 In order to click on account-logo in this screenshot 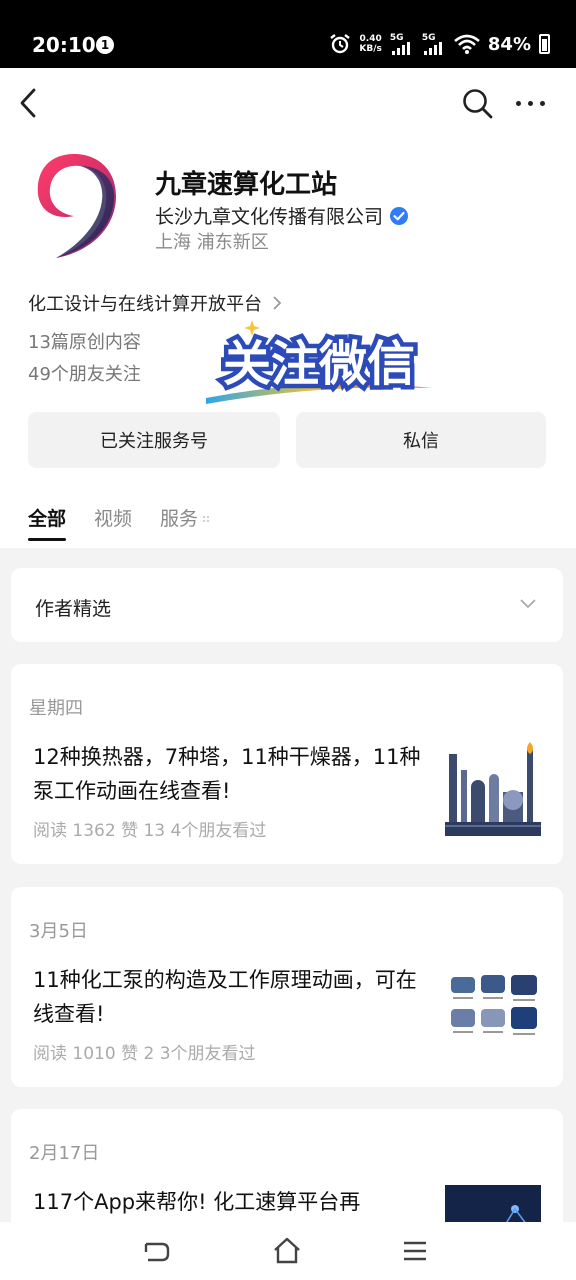, I will do `click(76, 206)`.